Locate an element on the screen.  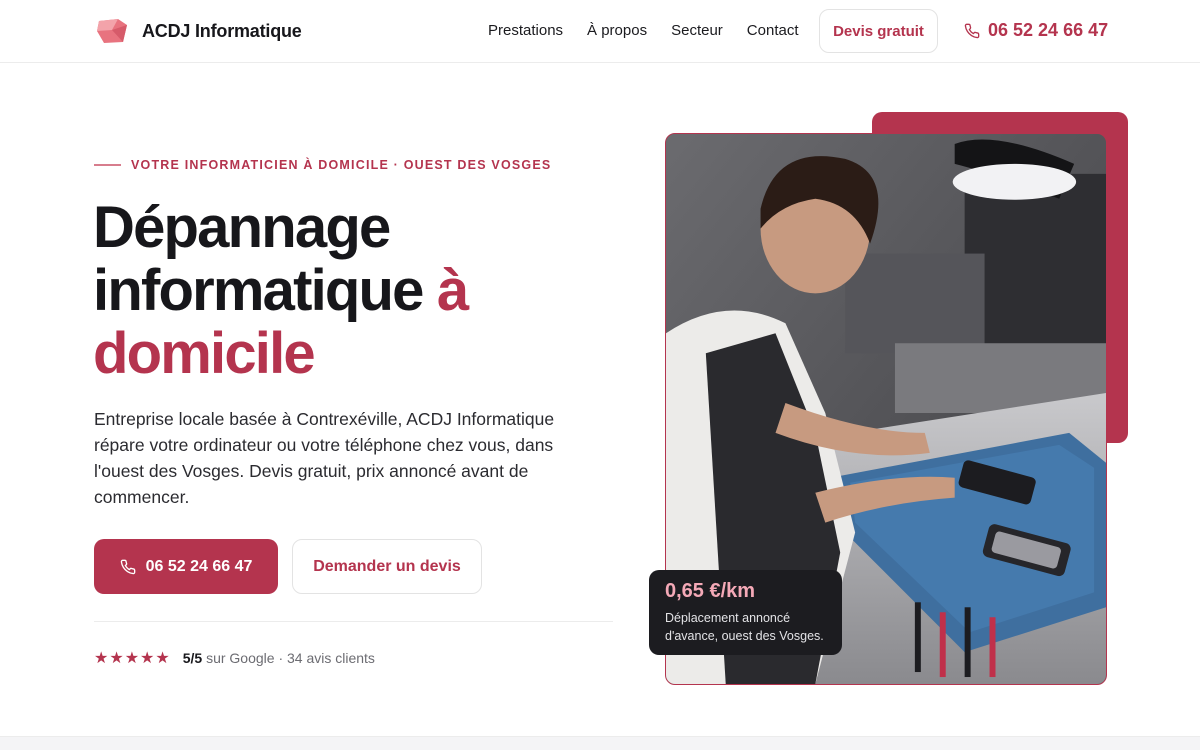
hero-divider is located at coordinates (353, 621).